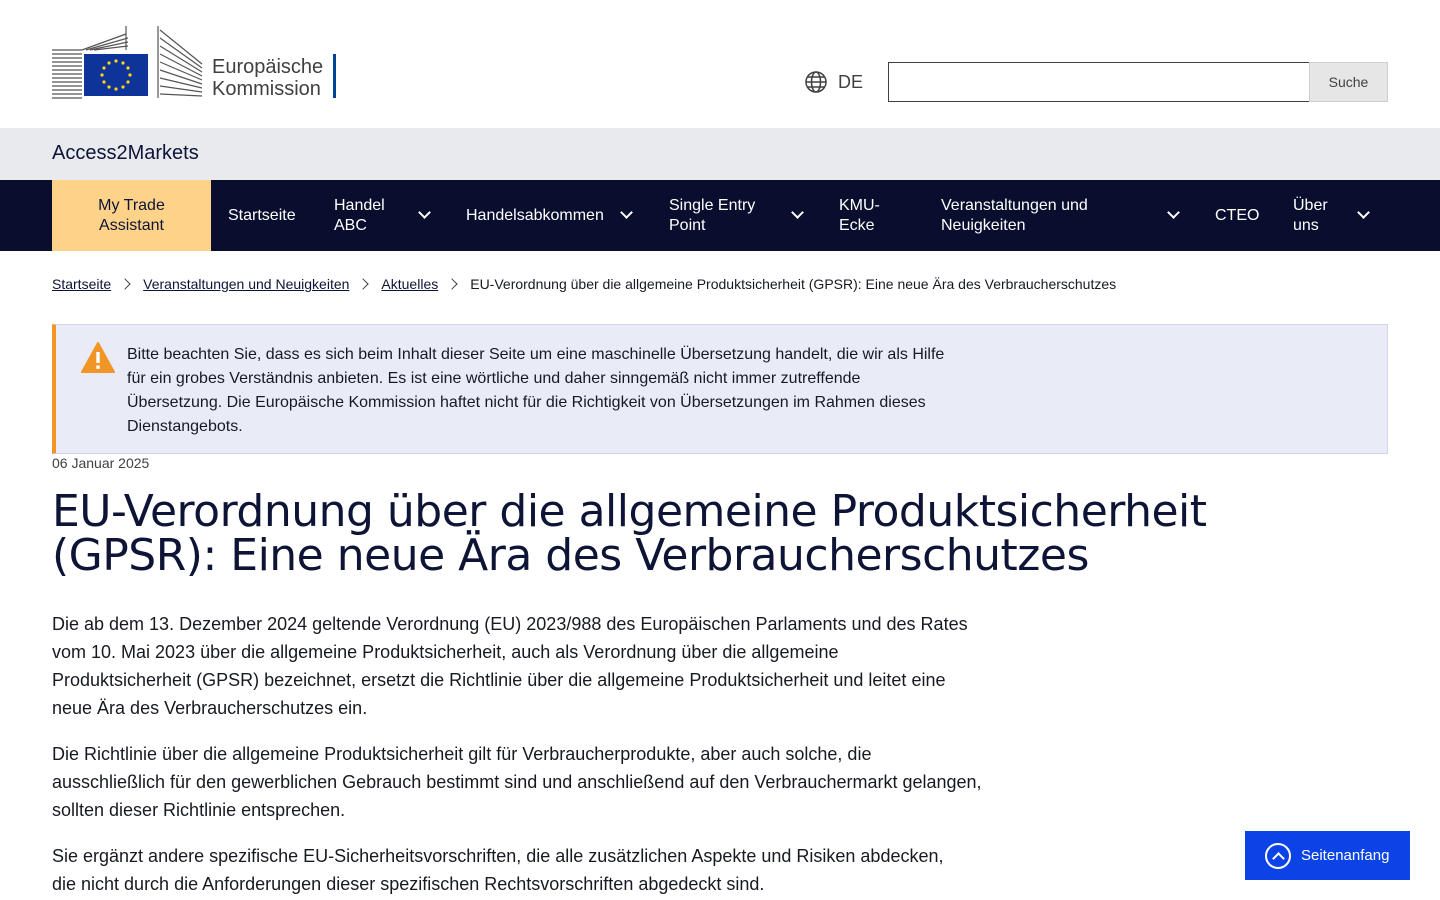  Describe the element at coordinates (268, 67) in the screenshot. I see `logo-line-1: Europäische` at that location.